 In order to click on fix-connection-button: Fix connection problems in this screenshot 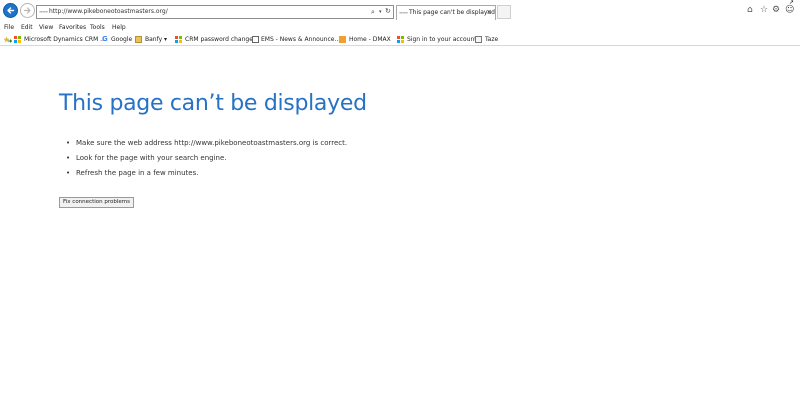, I will do `click(96, 202)`.